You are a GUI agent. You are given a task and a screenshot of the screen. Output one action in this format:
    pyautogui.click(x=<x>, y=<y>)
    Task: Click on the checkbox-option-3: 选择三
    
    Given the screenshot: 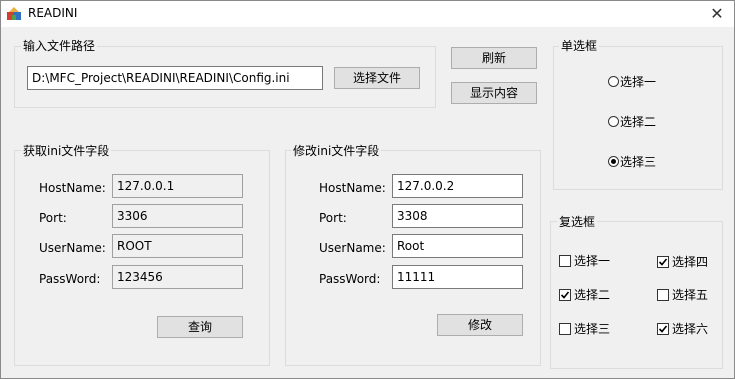 What is the action you would take?
    pyautogui.click(x=584, y=328)
    